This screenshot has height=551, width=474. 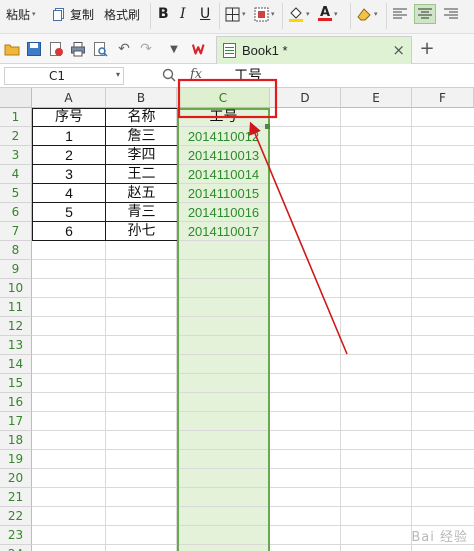 I want to click on cell-a2: 1, so click(x=69, y=136).